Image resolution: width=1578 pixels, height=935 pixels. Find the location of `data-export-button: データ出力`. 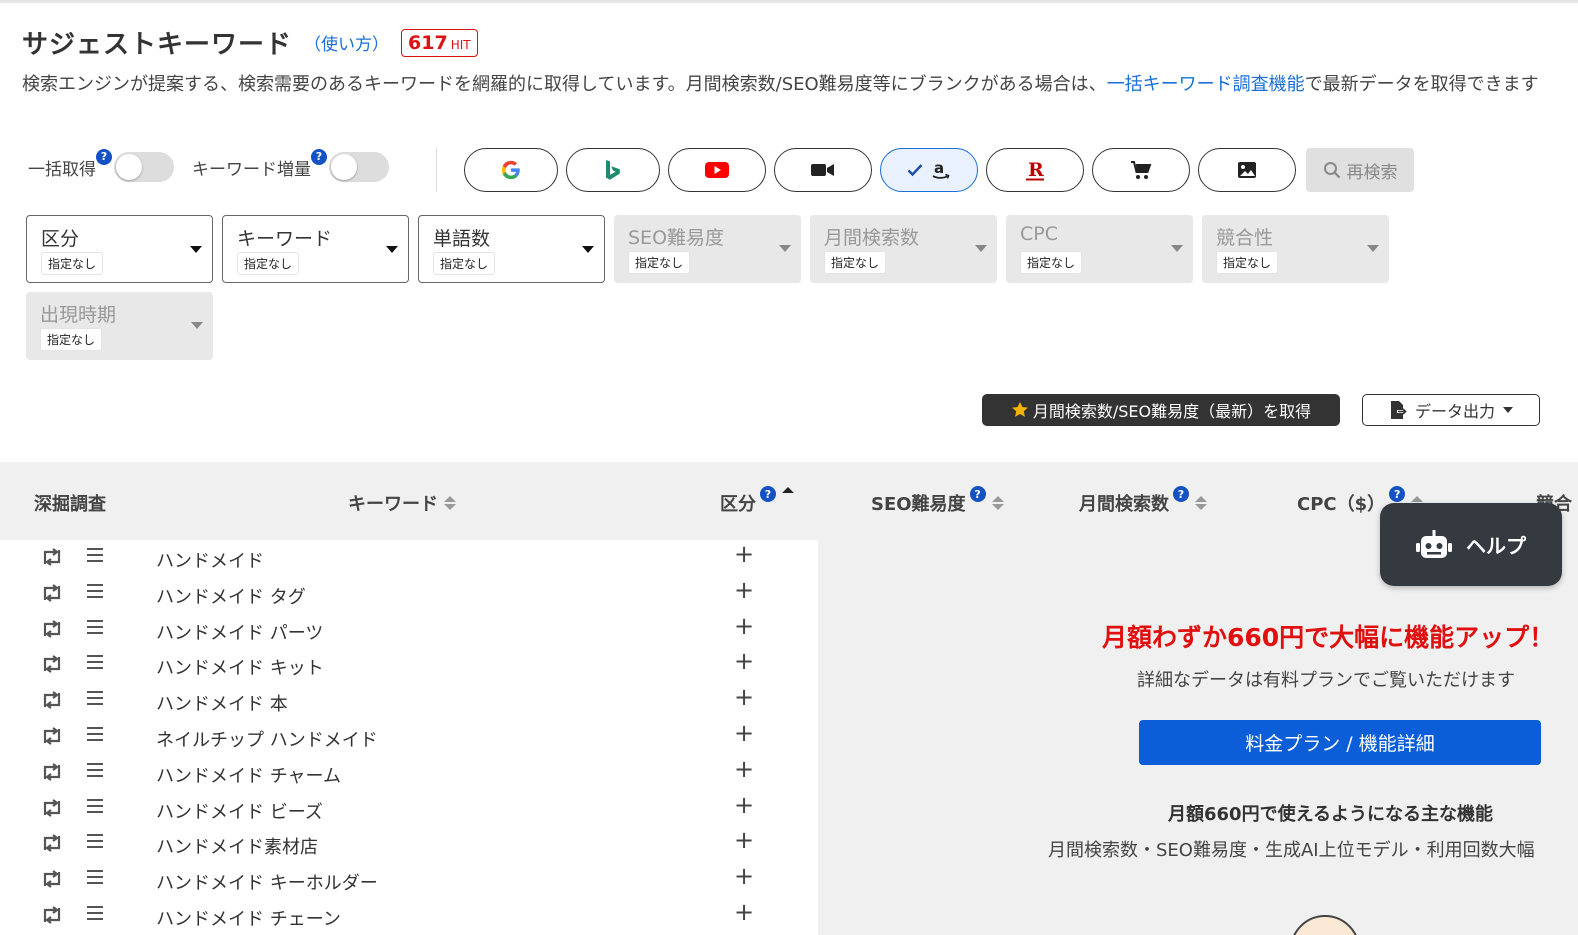

data-export-button: データ出力 is located at coordinates (1451, 410).